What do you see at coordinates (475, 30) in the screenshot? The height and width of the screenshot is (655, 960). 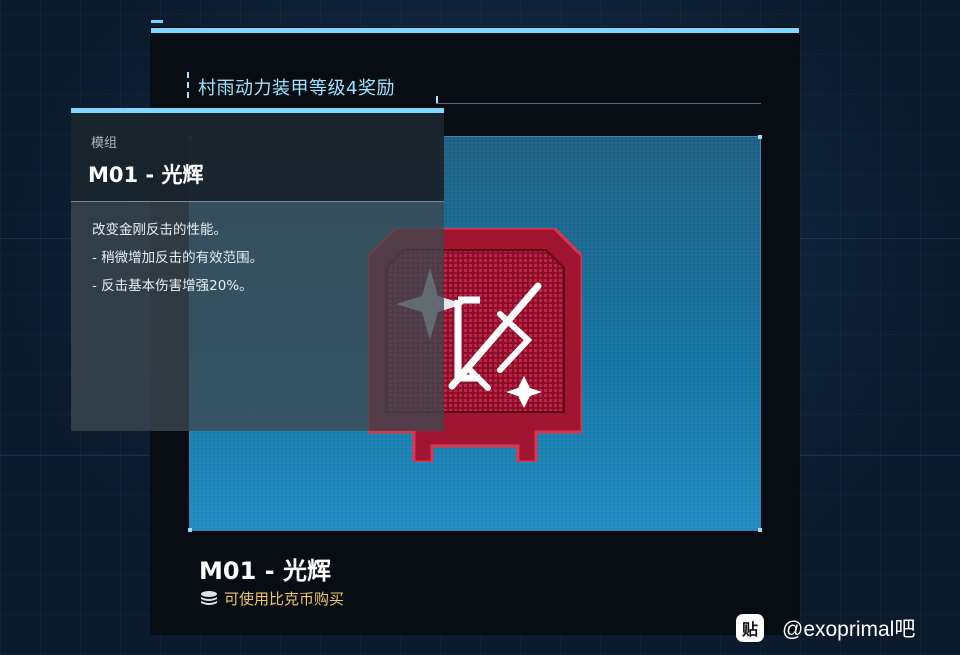 I see `panel-accent-bar` at bounding box center [475, 30].